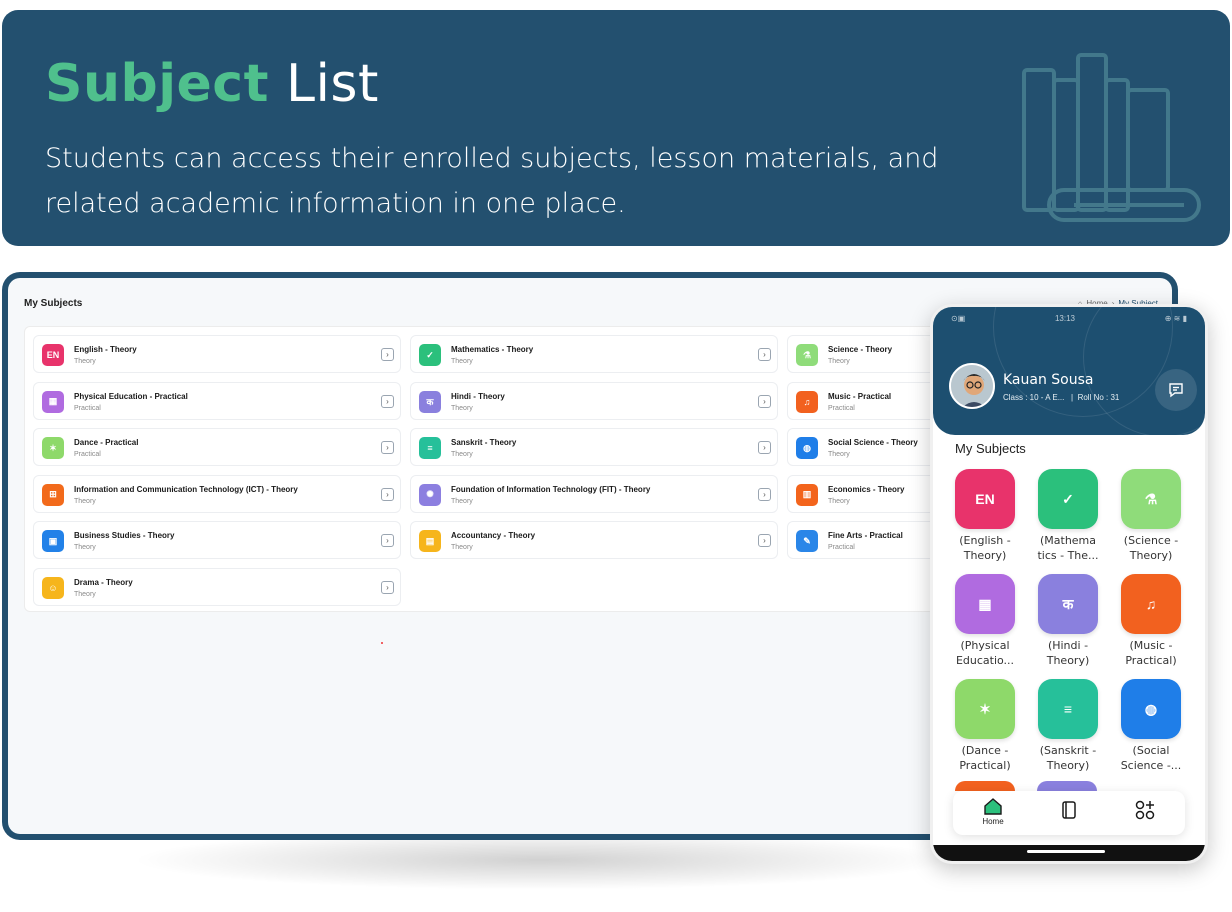 Image resolution: width=1232 pixels, height=912 pixels. I want to click on apps-icon, so click(1145, 810).